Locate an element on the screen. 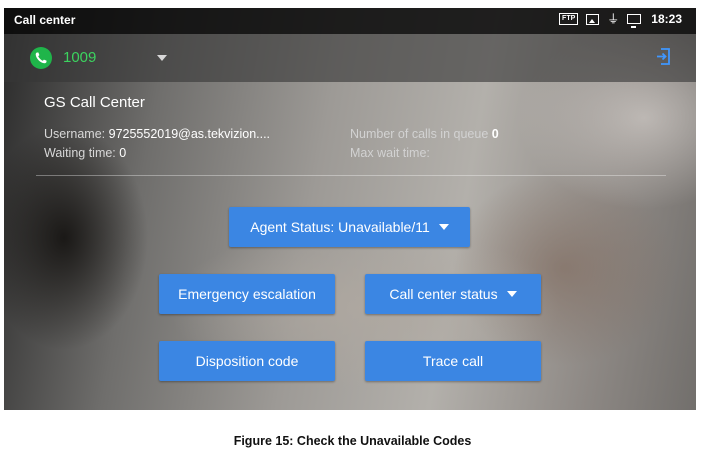 Image resolution: width=705 pixels, height=457 pixels. account-bar: 1009 is located at coordinates (350, 58).